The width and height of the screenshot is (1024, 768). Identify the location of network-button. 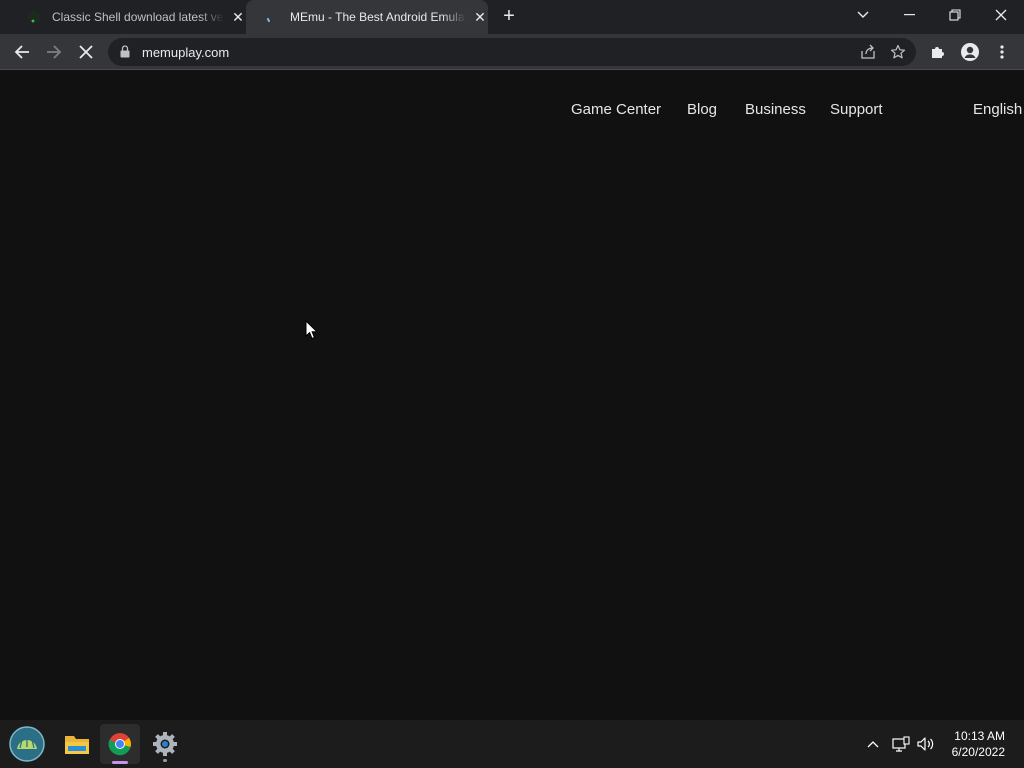
(901, 744).